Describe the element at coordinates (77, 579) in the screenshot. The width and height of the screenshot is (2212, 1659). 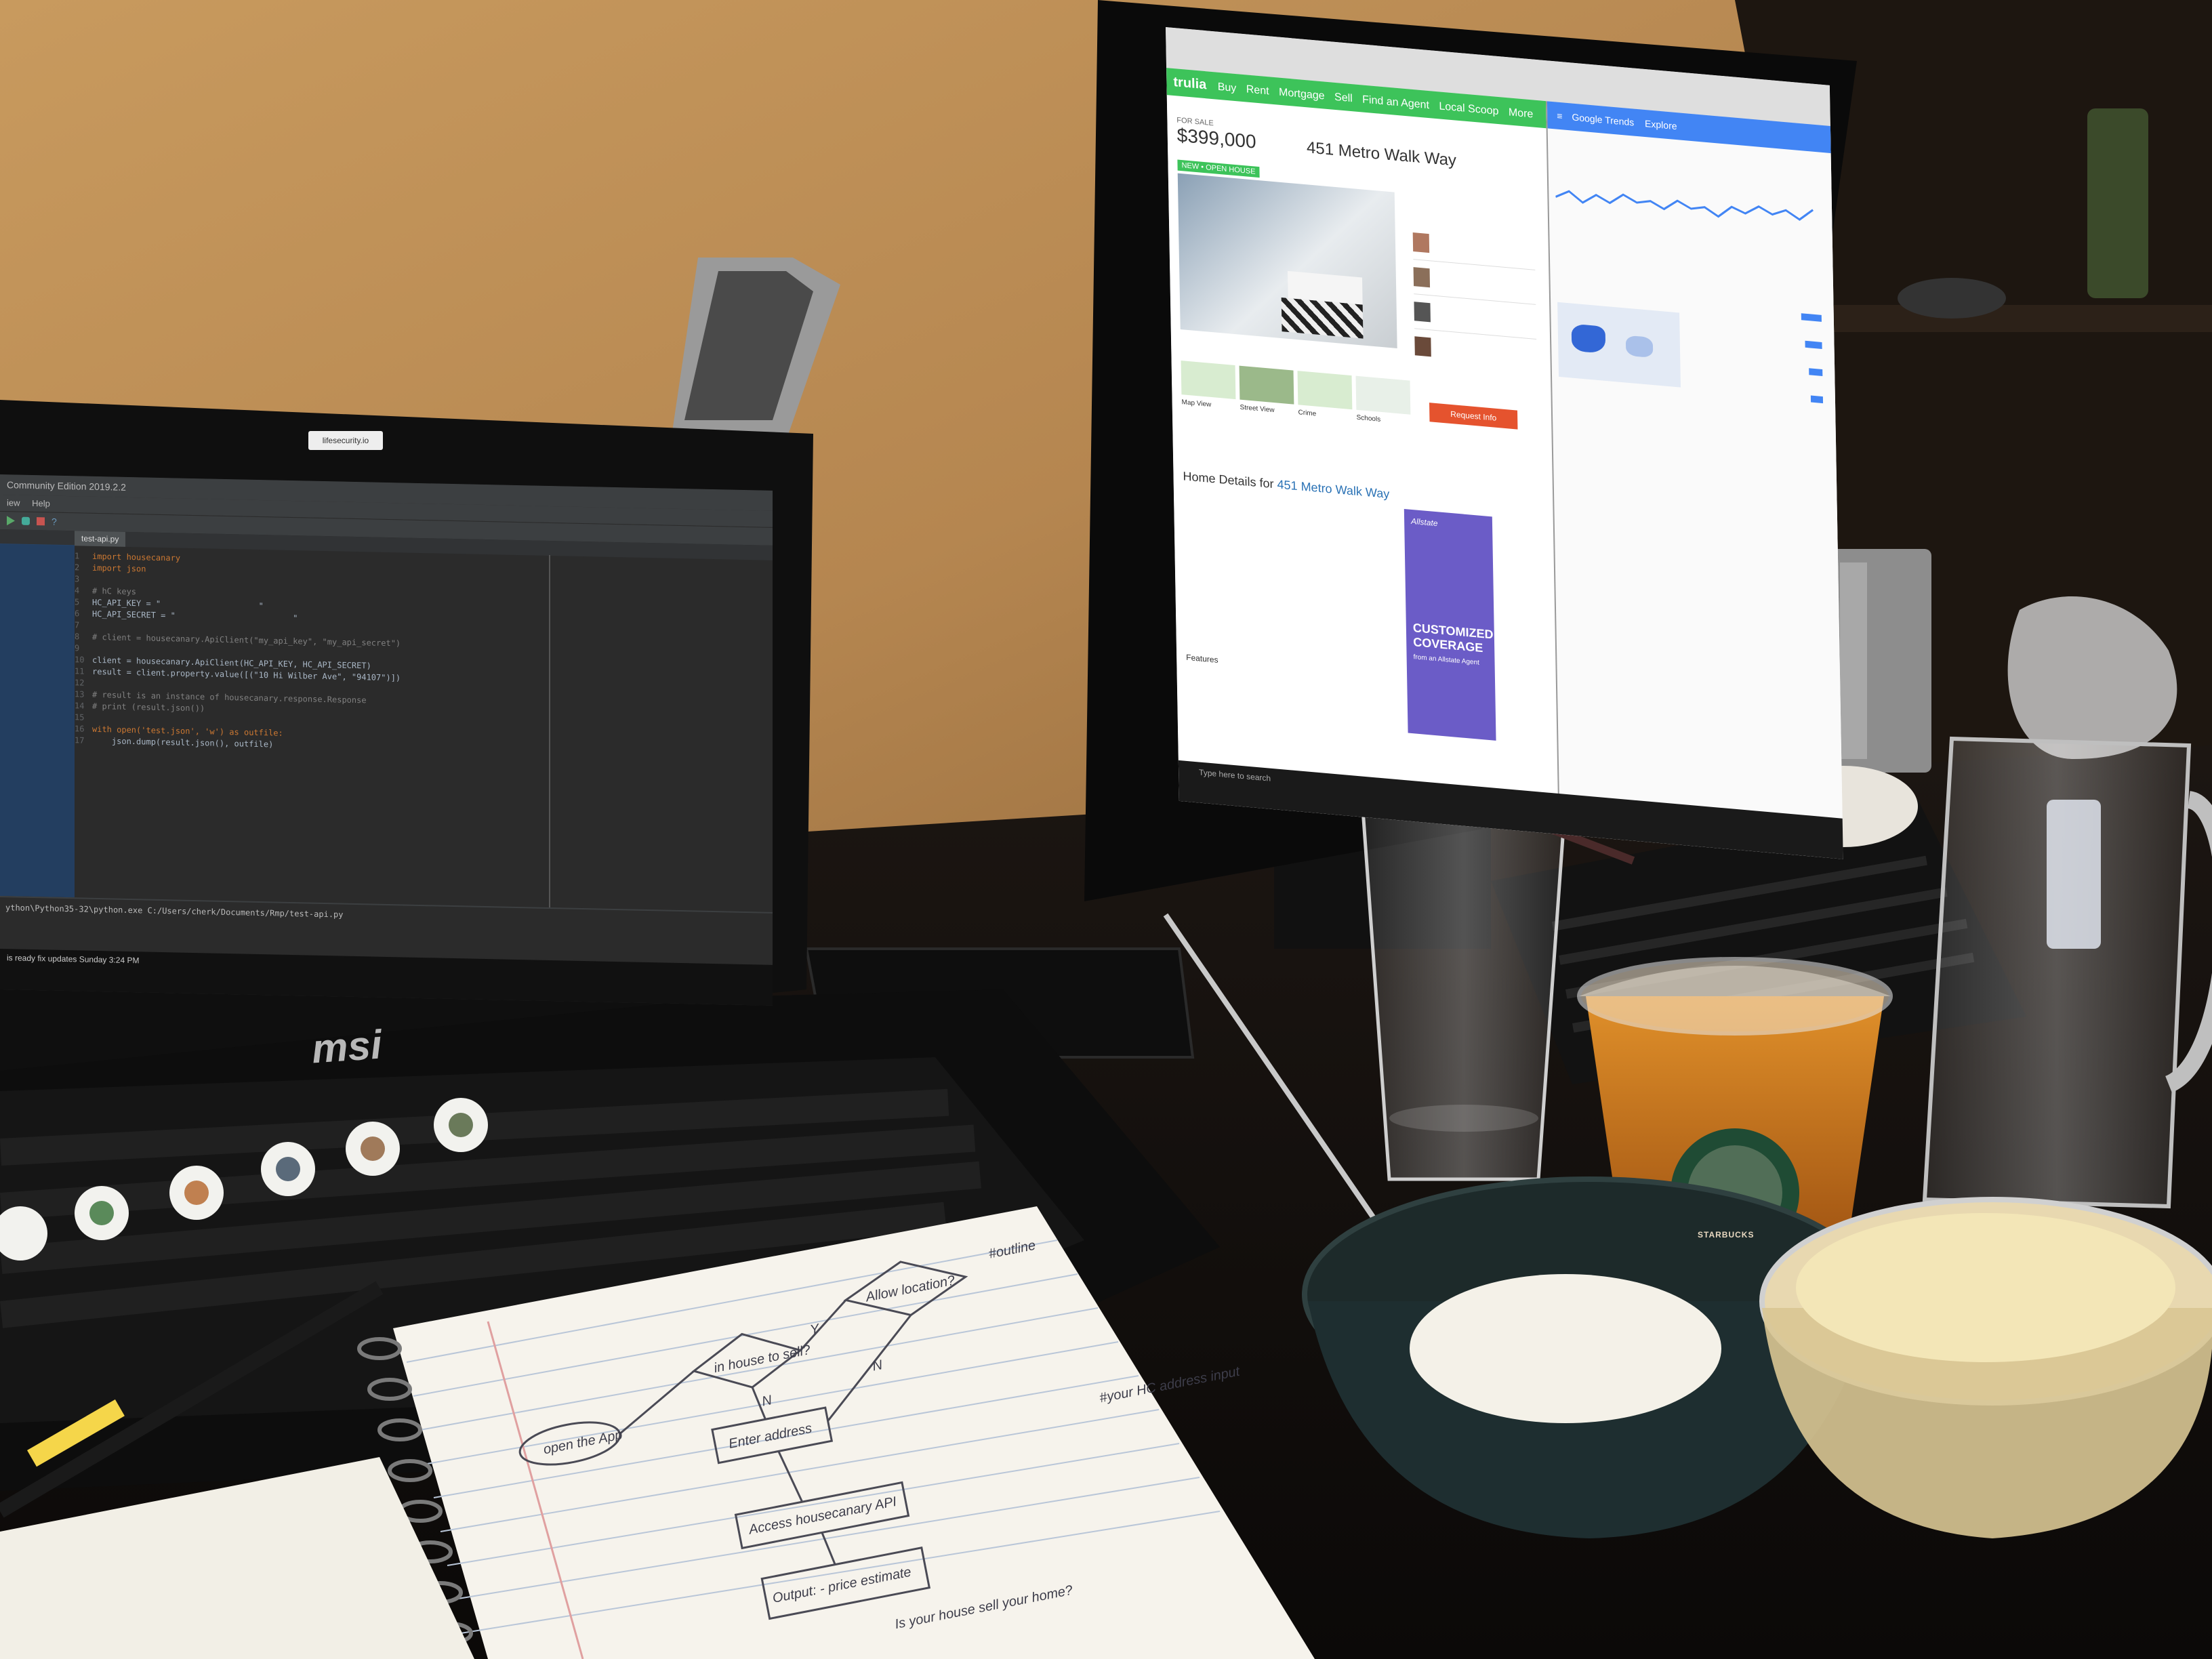
I see `line-number: 3` at that location.